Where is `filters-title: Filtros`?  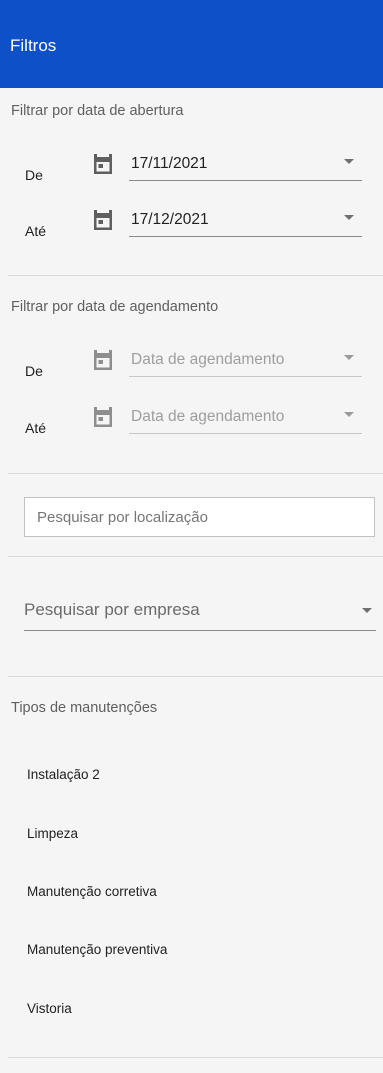
filters-title: Filtros is located at coordinates (33, 45).